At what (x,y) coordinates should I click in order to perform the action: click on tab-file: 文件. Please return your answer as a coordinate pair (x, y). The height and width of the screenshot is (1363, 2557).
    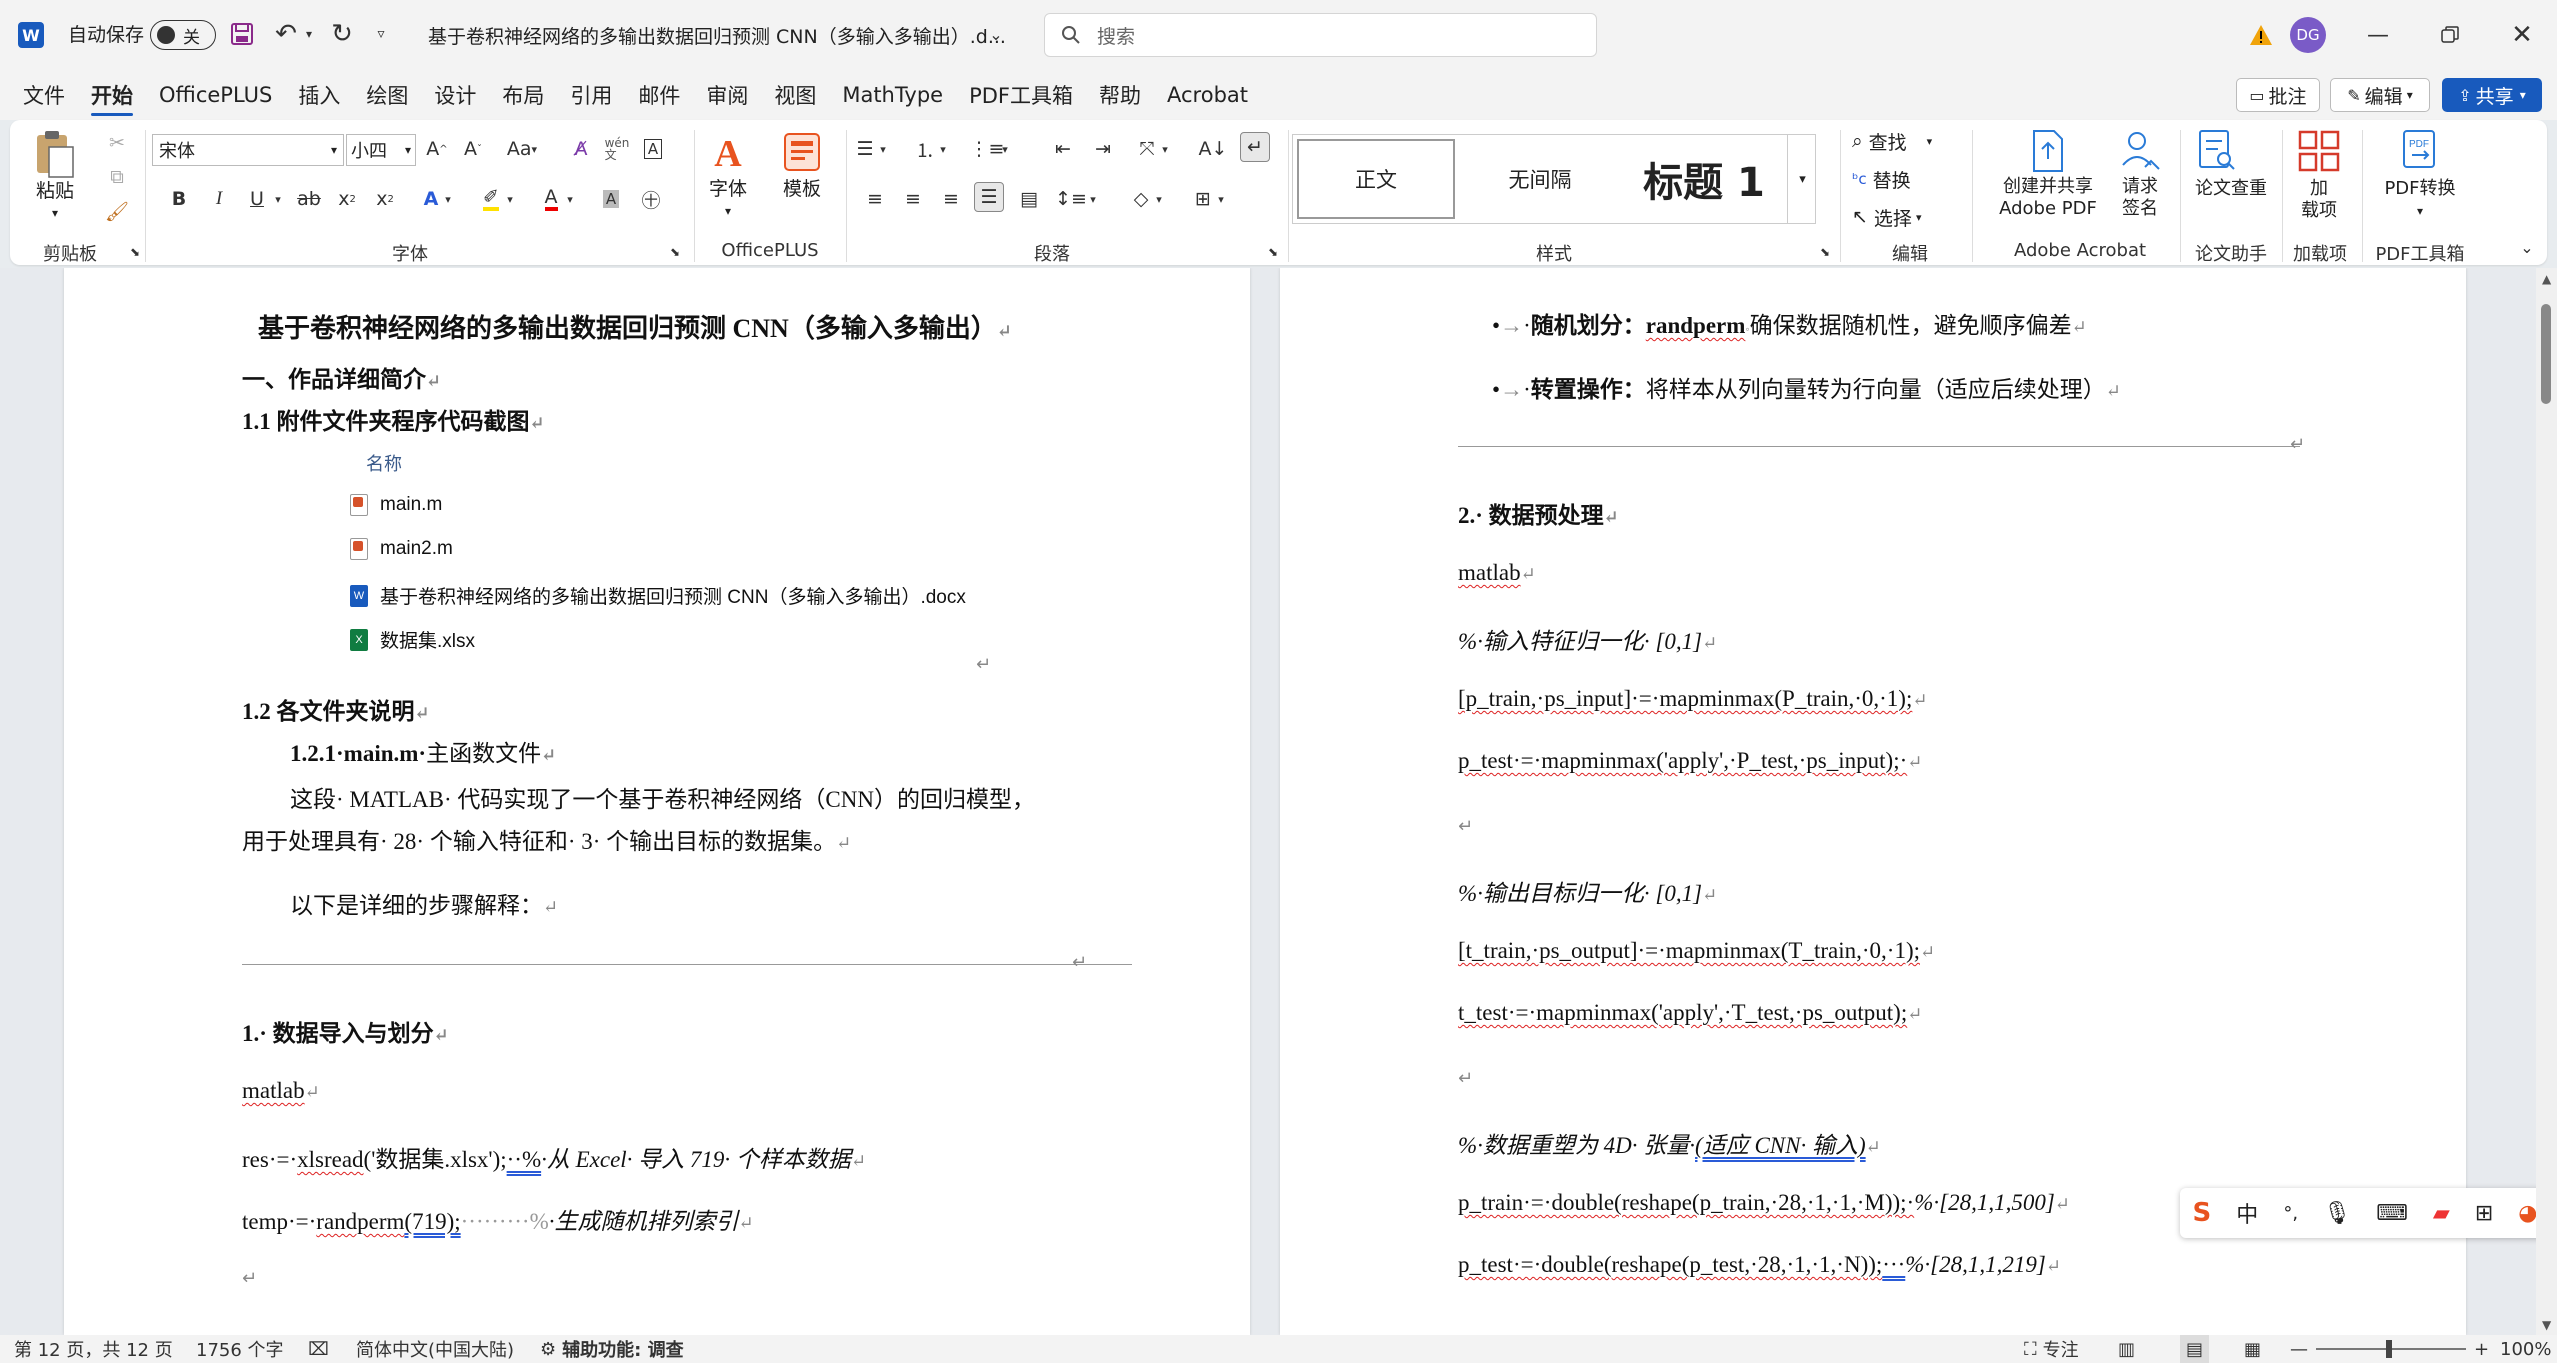
    Looking at the image, I should click on (44, 95).